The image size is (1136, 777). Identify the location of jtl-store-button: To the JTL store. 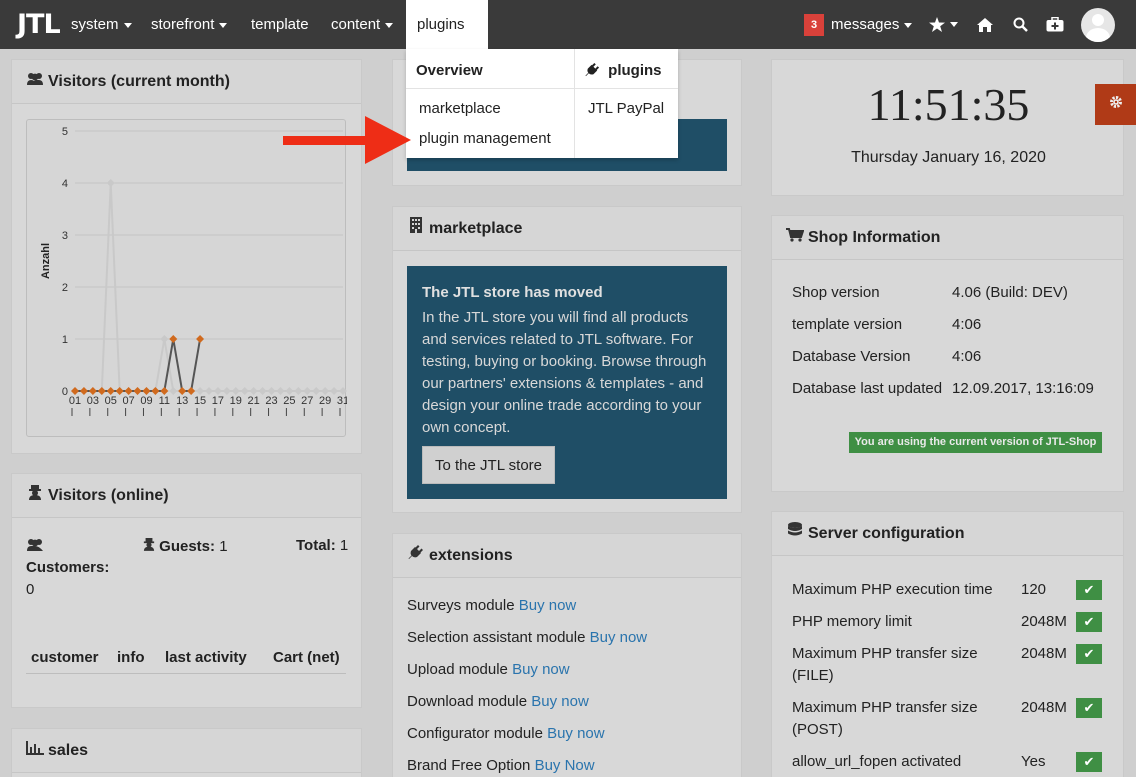
(488, 465).